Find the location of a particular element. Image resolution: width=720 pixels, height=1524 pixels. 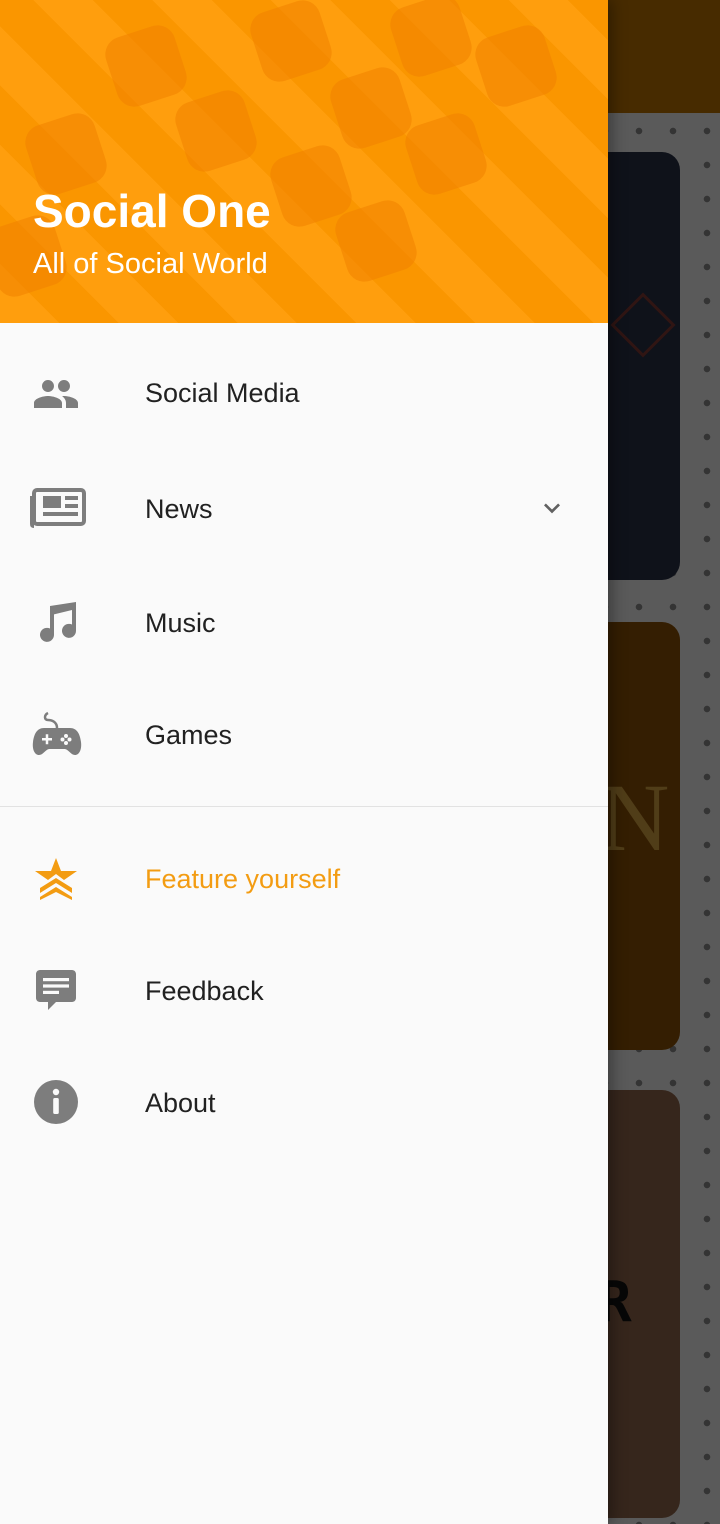

menu-item-about: About is located at coordinates (304, 1102).